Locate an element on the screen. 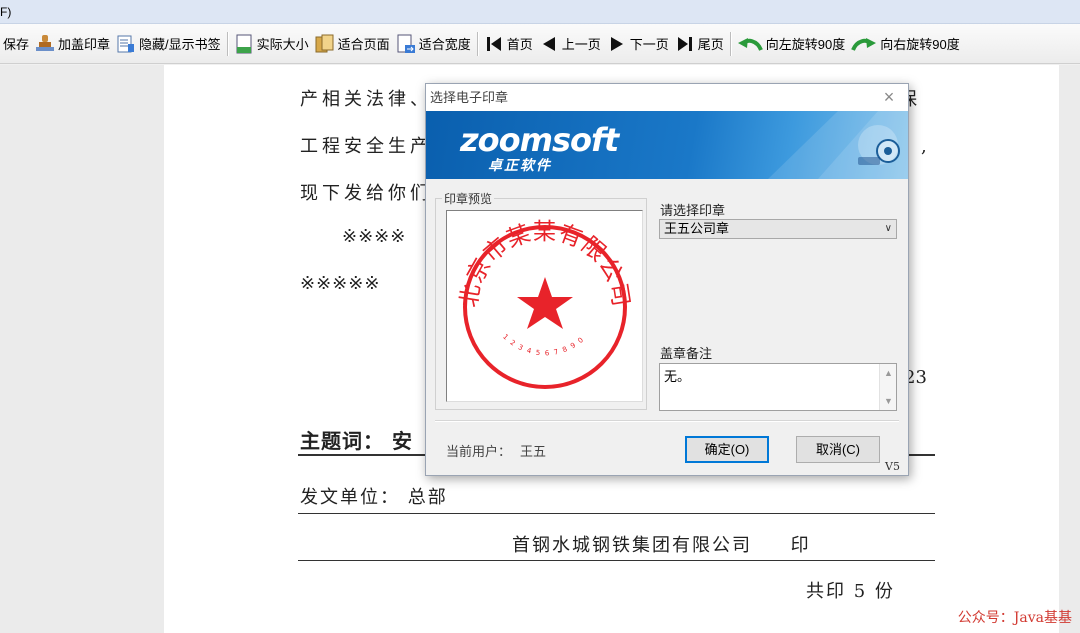 The image size is (1080, 633). last-page-icon is located at coordinates (685, 44).